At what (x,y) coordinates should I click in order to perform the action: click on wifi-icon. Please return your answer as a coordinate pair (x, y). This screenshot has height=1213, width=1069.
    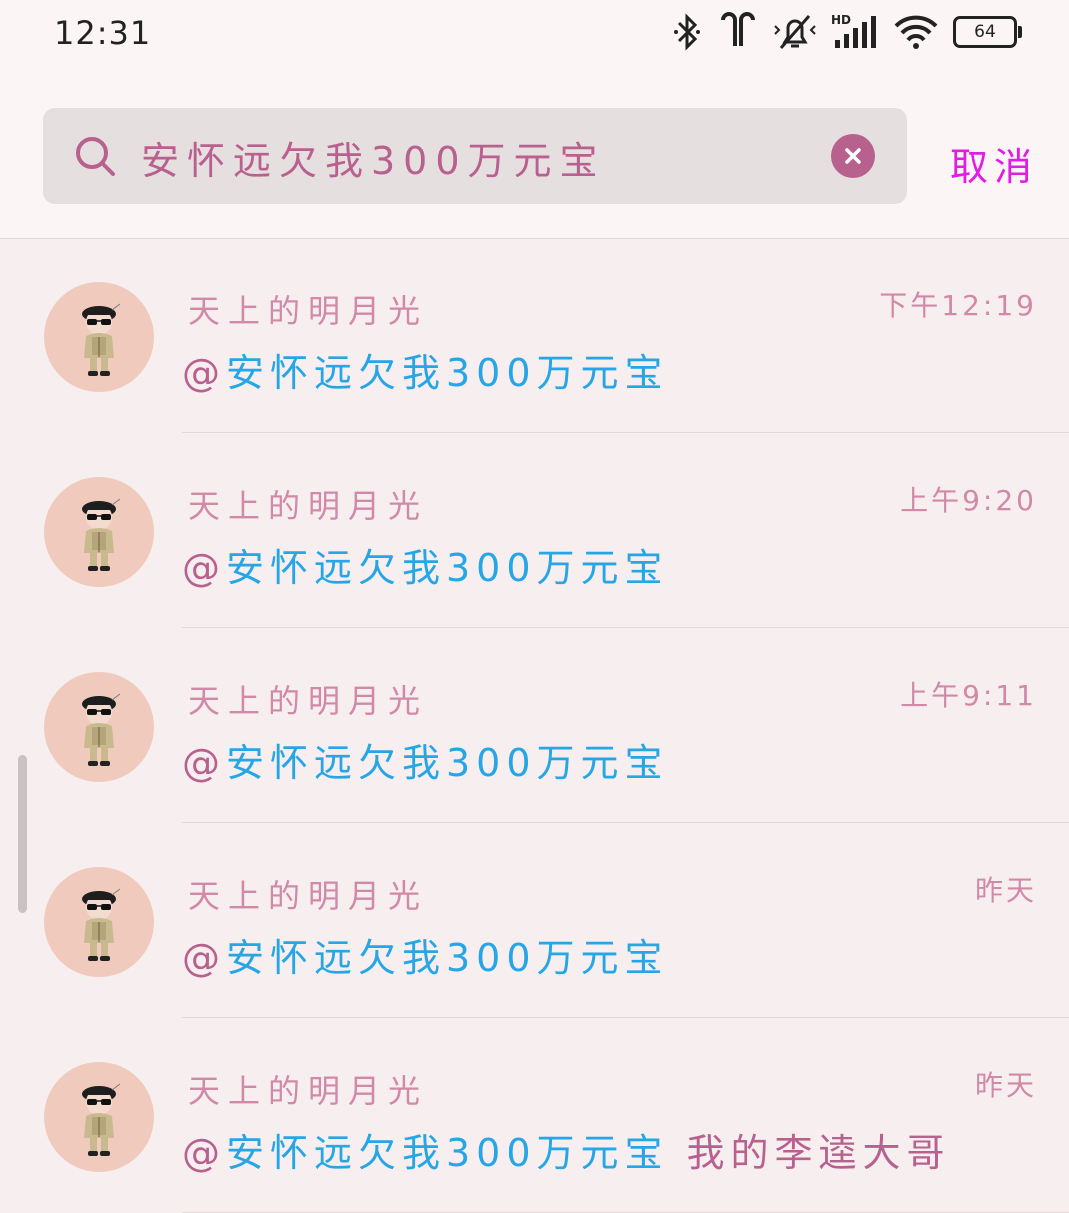
    Looking at the image, I should click on (916, 32).